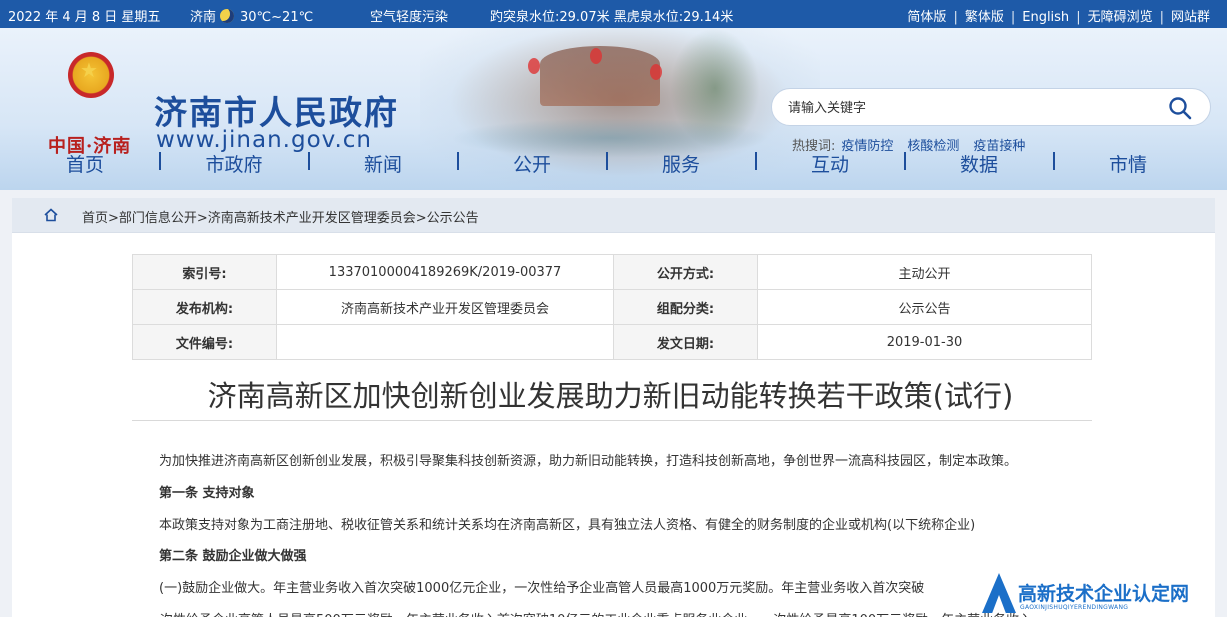 This screenshot has height=617, width=1227. I want to click on section-heading-1: 第一条 支持对象, so click(207, 493).